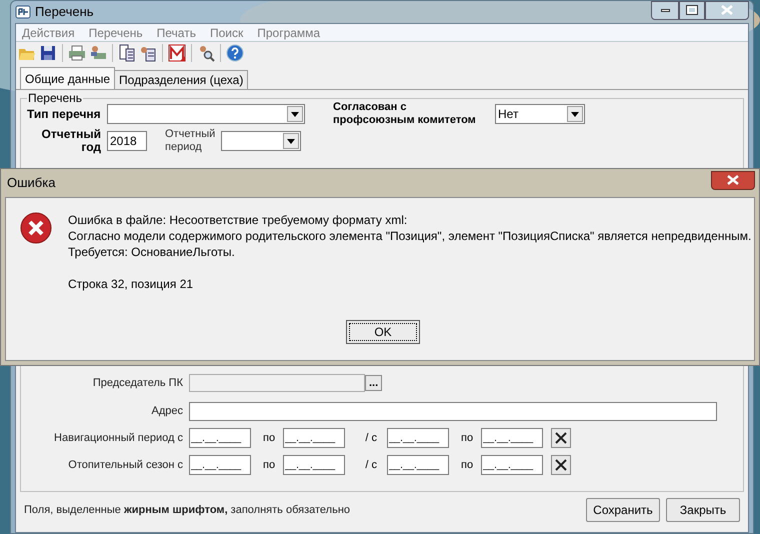 The image size is (760, 534). Describe the element at coordinates (227, 33) in the screenshot. I see `menu-item: Поиск` at that location.